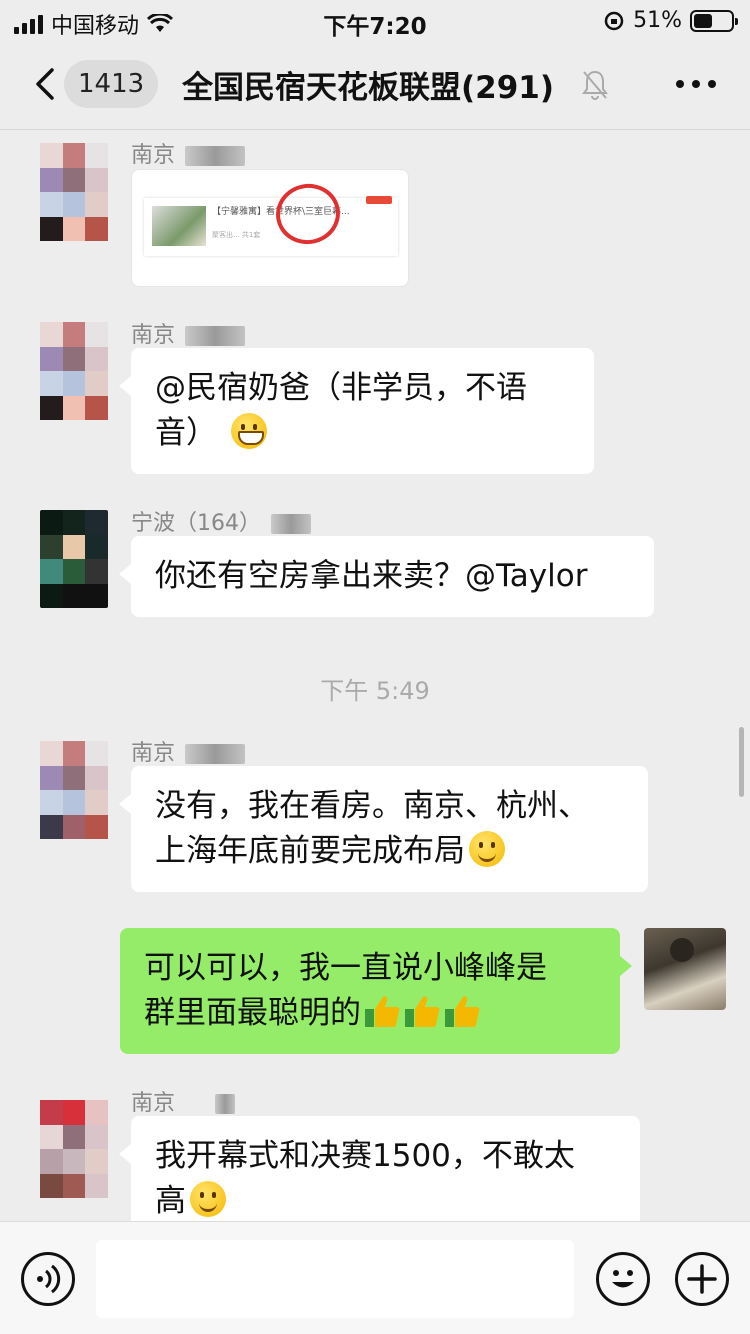 The width and height of the screenshot is (750, 1334). I want to click on card-content: 【宁馨雅寓】看世界杯\三室巨幕... 聚客出... 共1套, so click(271, 217).